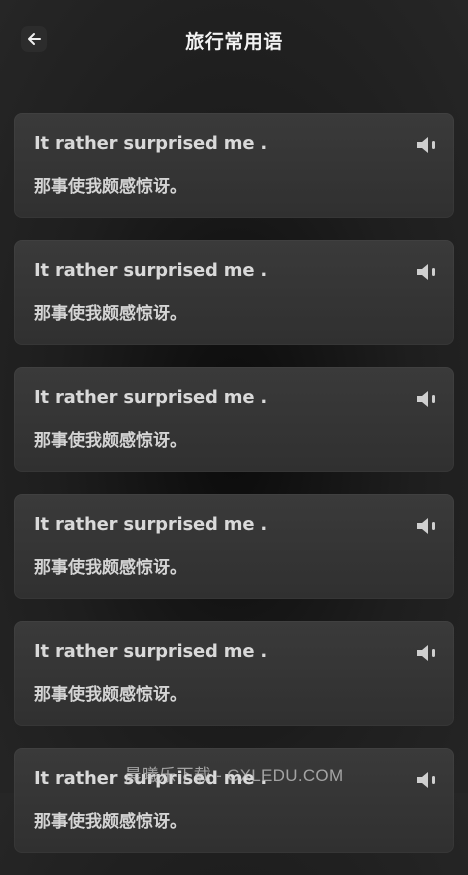 The width and height of the screenshot is (468, 875). I want to click on top-bar: 旅行常用语, so click(234, 40).